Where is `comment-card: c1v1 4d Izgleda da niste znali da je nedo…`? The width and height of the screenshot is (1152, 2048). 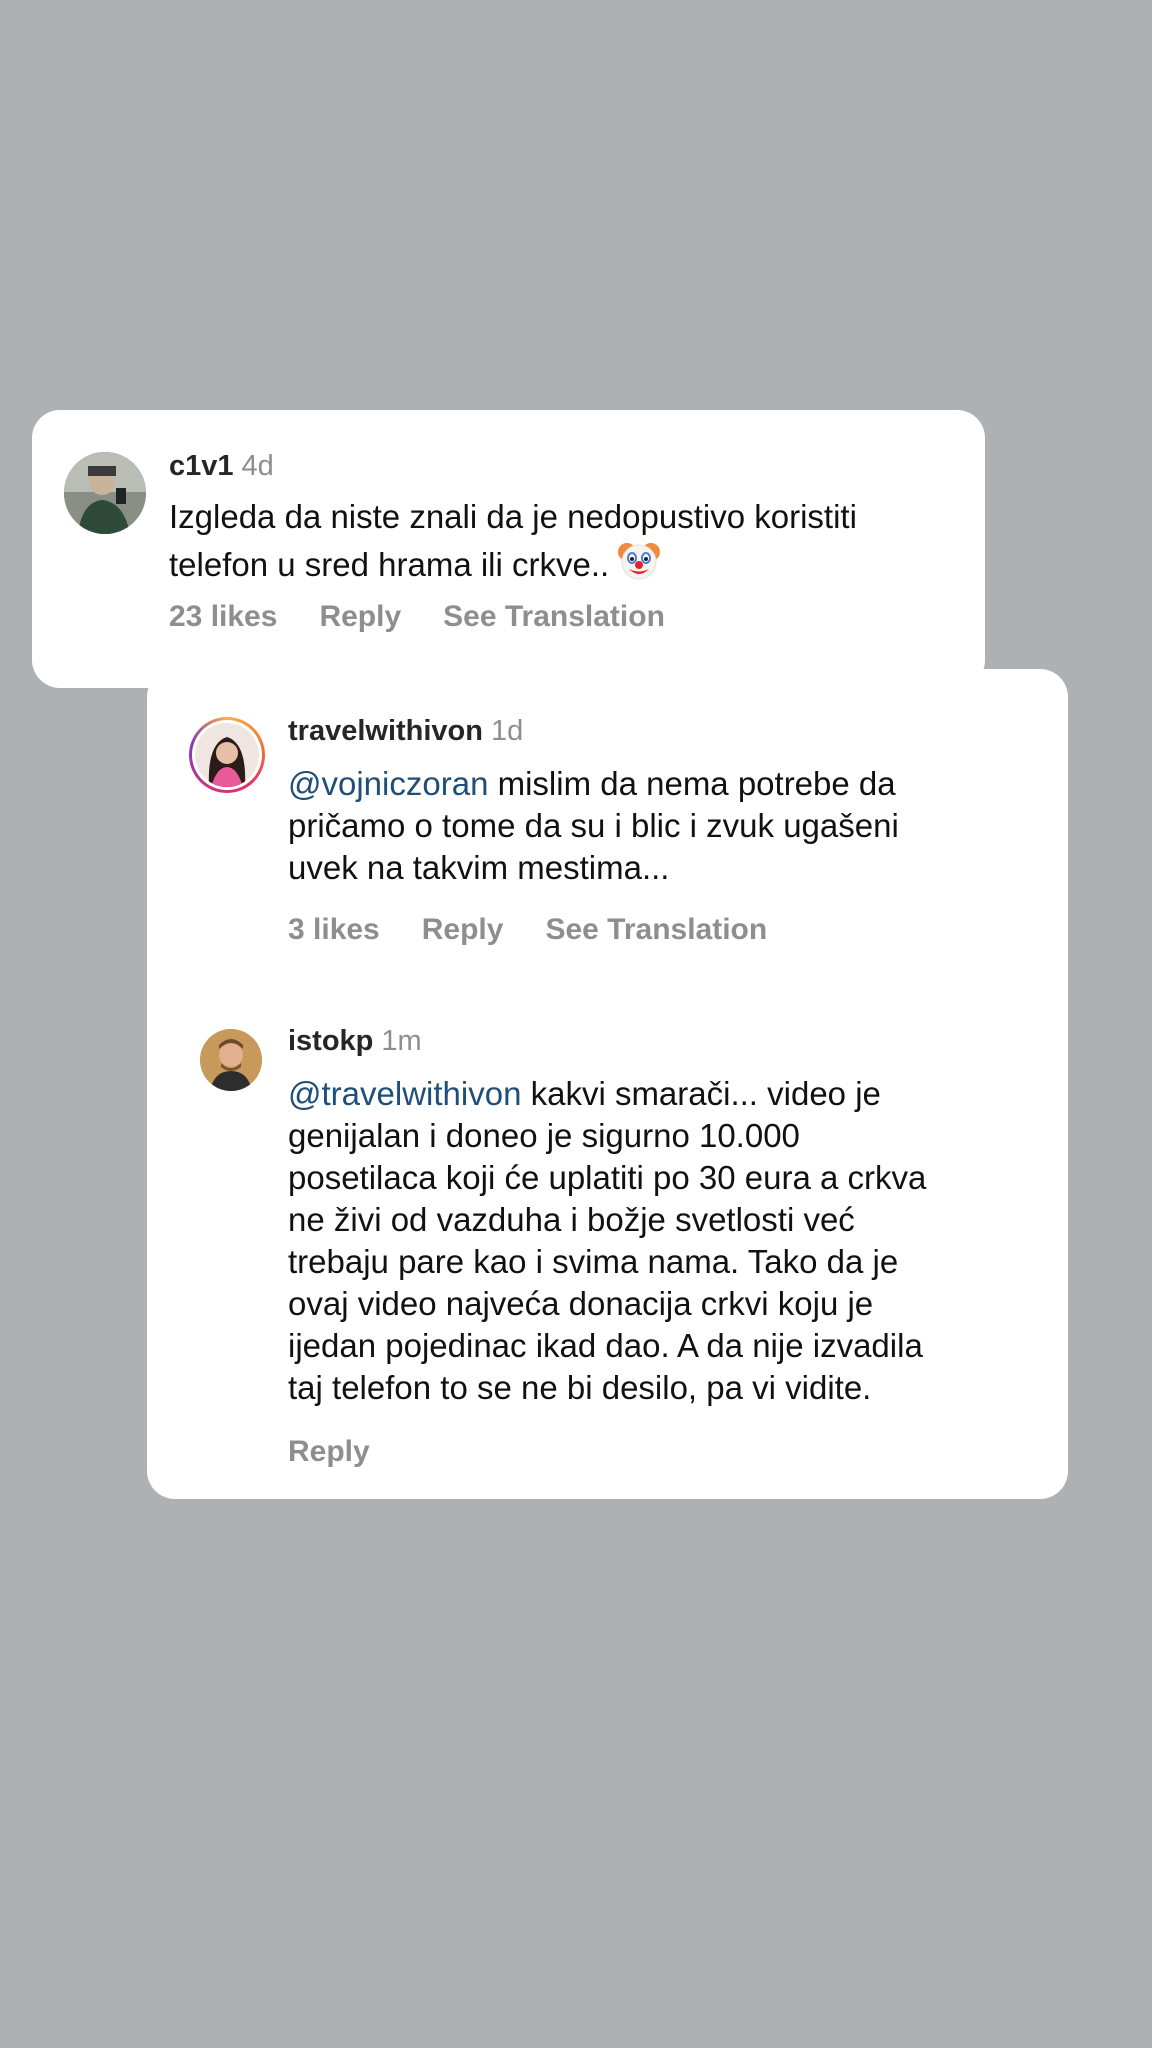
comment-card: c1v1 4d Izgleda da niste znali da je nedo… is located at coordinates (508, 549).